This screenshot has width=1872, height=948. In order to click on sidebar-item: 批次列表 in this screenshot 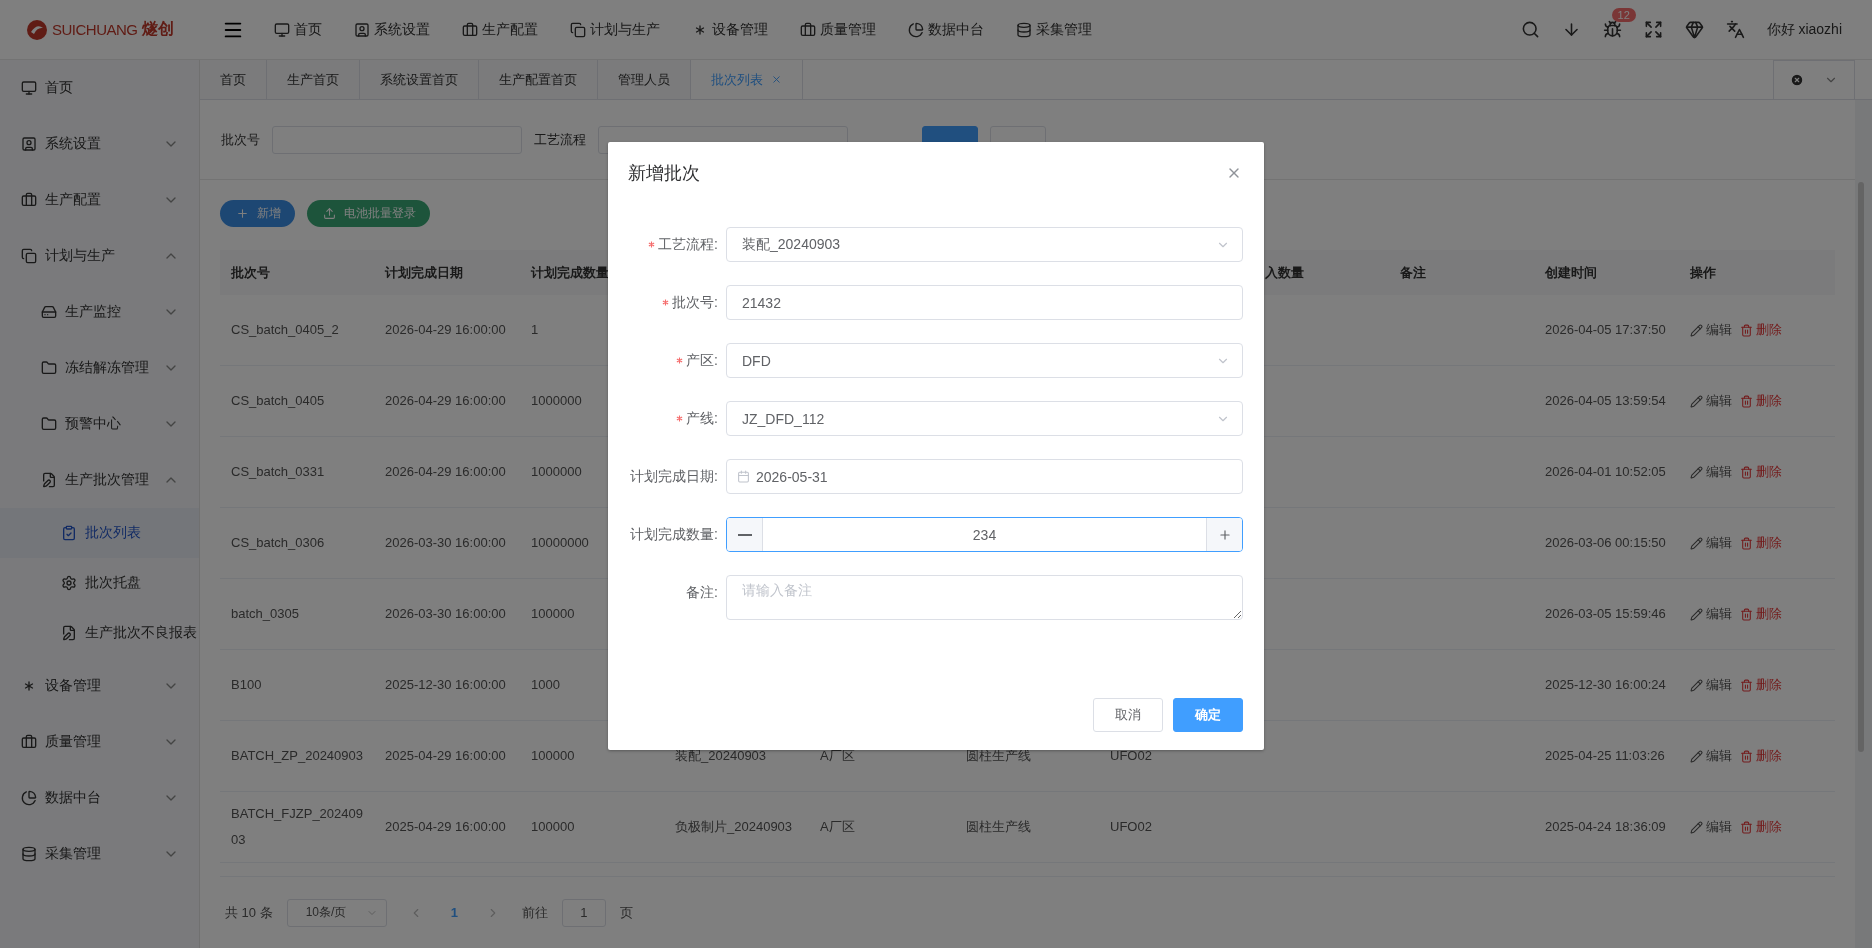, I will do `click(99, 533)`.